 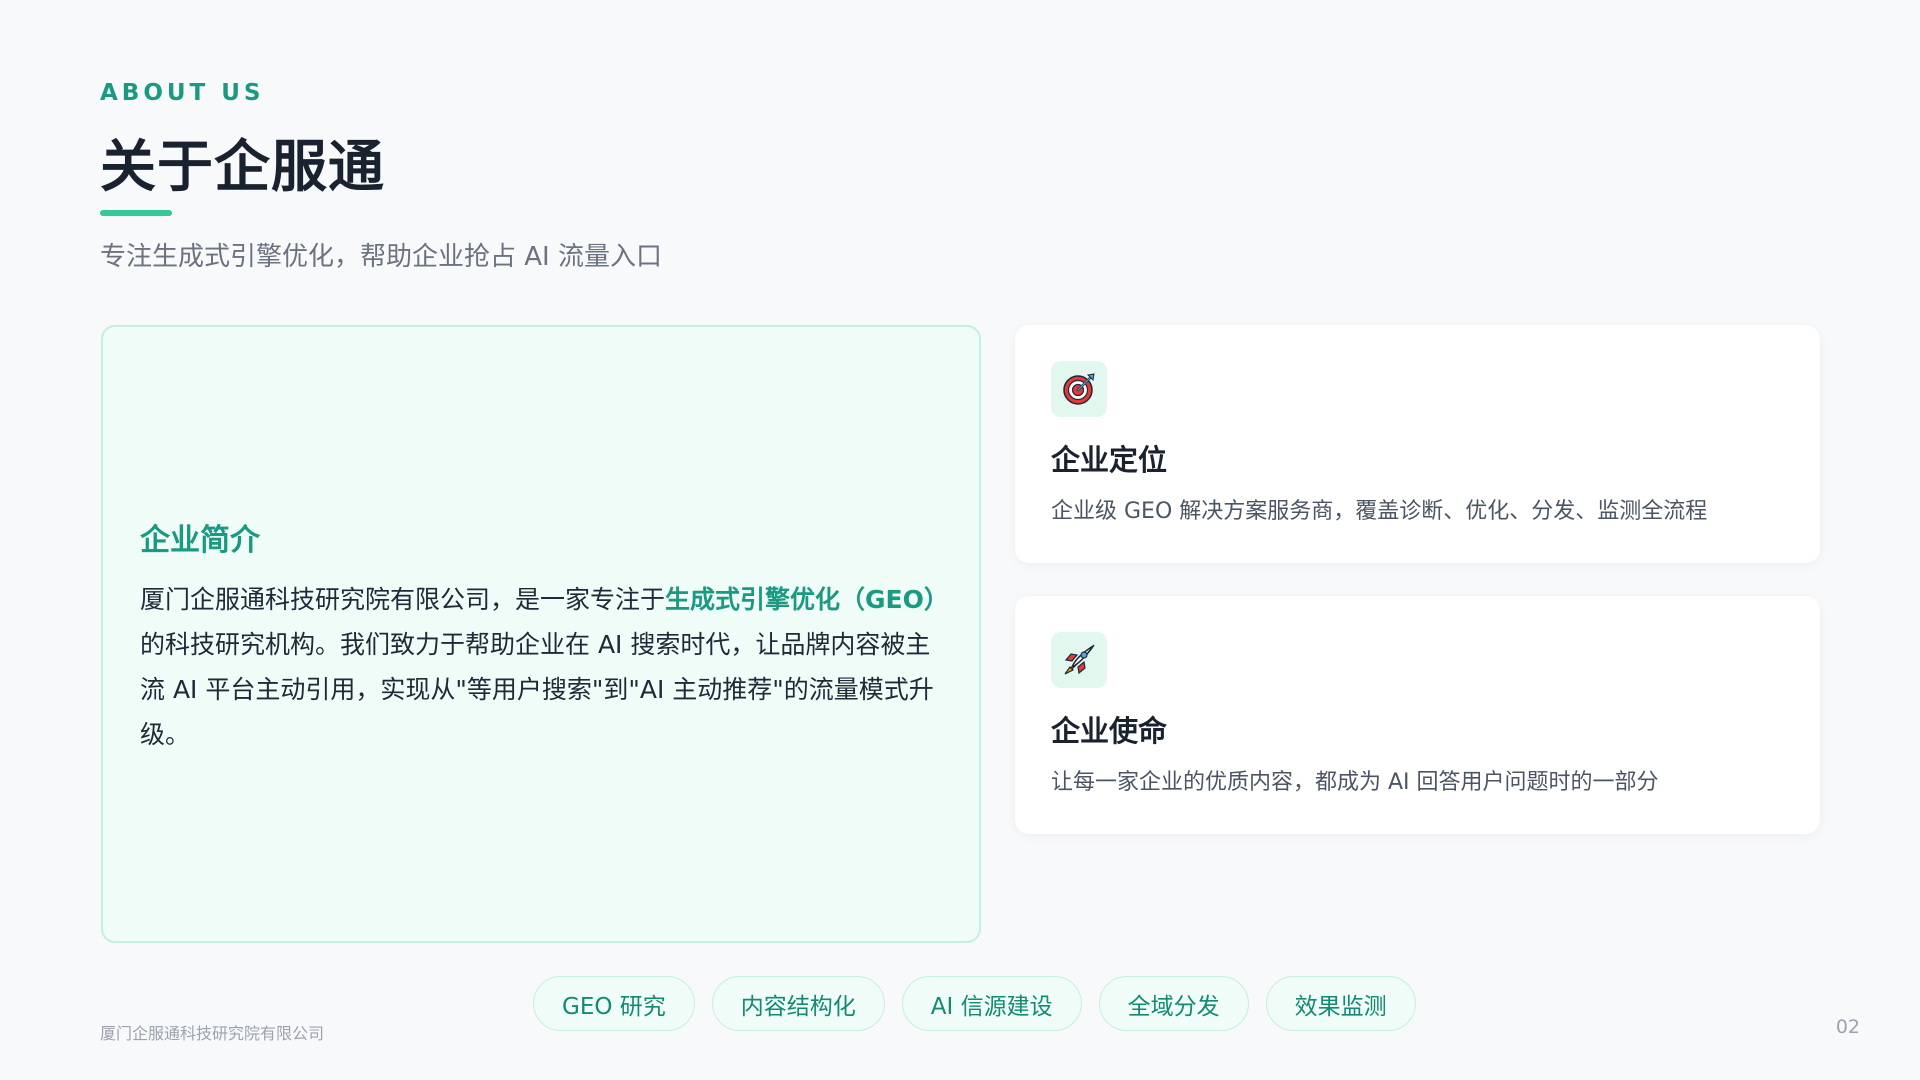 What do you see at coordinates (798, 1003) in the screenshot?
I see `tag-content-structuring: 内容结构化` at bounding box center [798, 1003].